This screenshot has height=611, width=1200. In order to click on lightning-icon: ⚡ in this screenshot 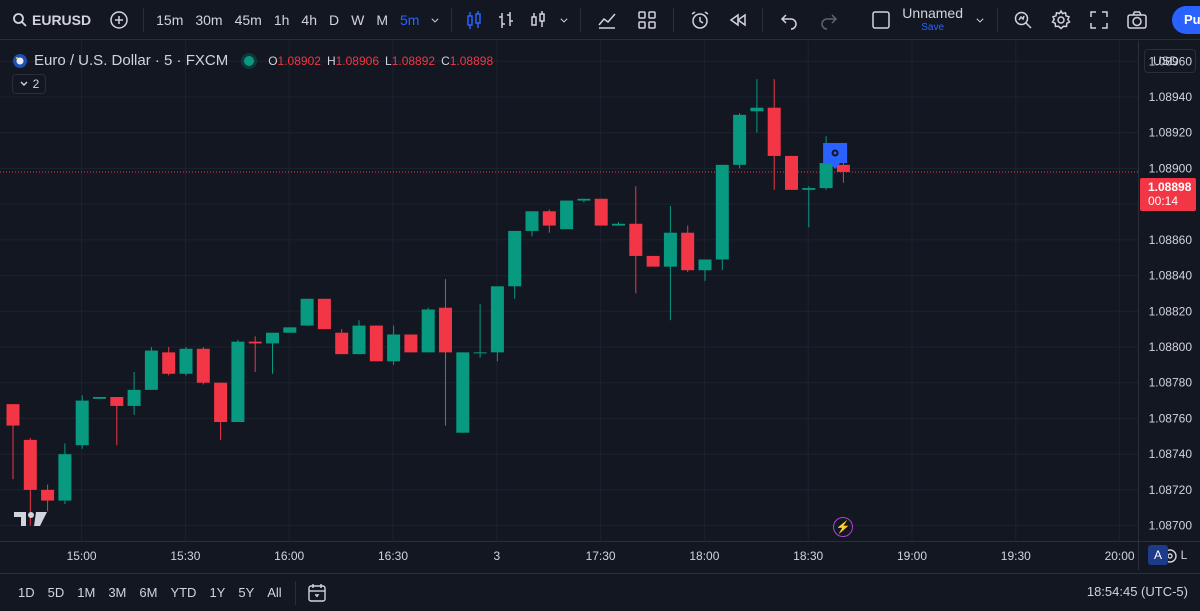, I will do `click(843, 527)`.